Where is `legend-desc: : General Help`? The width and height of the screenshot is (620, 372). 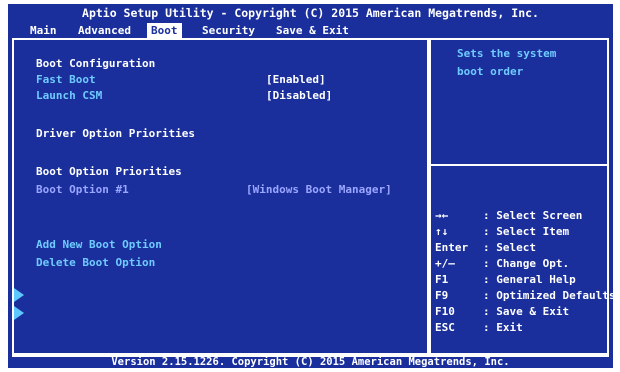 legend-desc: : General Help is located at coordinates (529, 279).